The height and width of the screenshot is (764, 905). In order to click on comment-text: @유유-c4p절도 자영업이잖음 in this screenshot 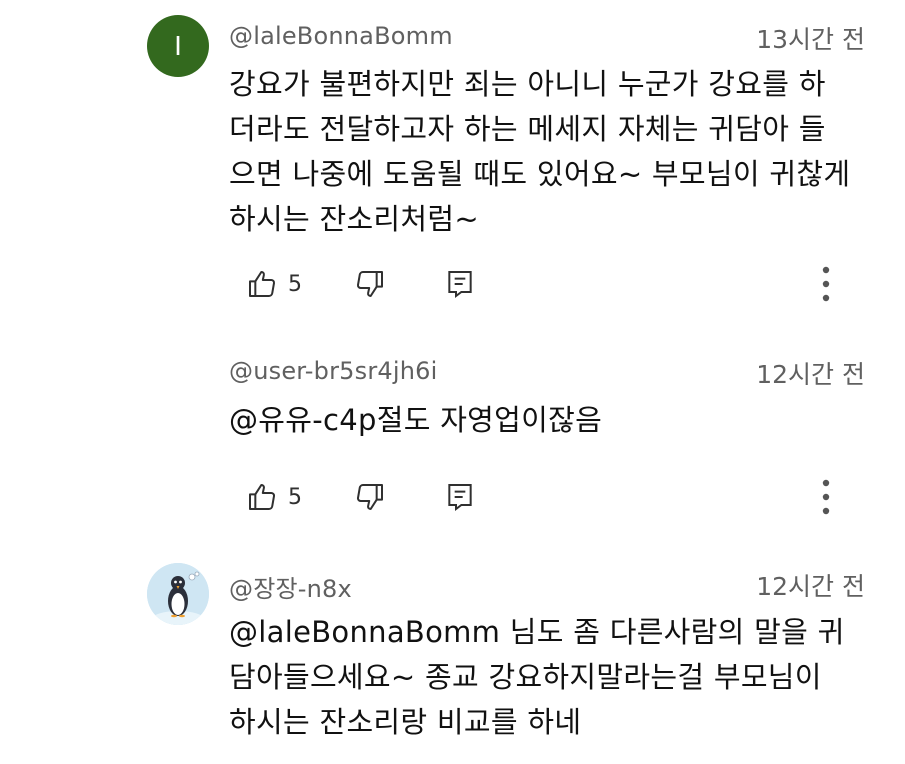, I will do `click(554, 420)`.